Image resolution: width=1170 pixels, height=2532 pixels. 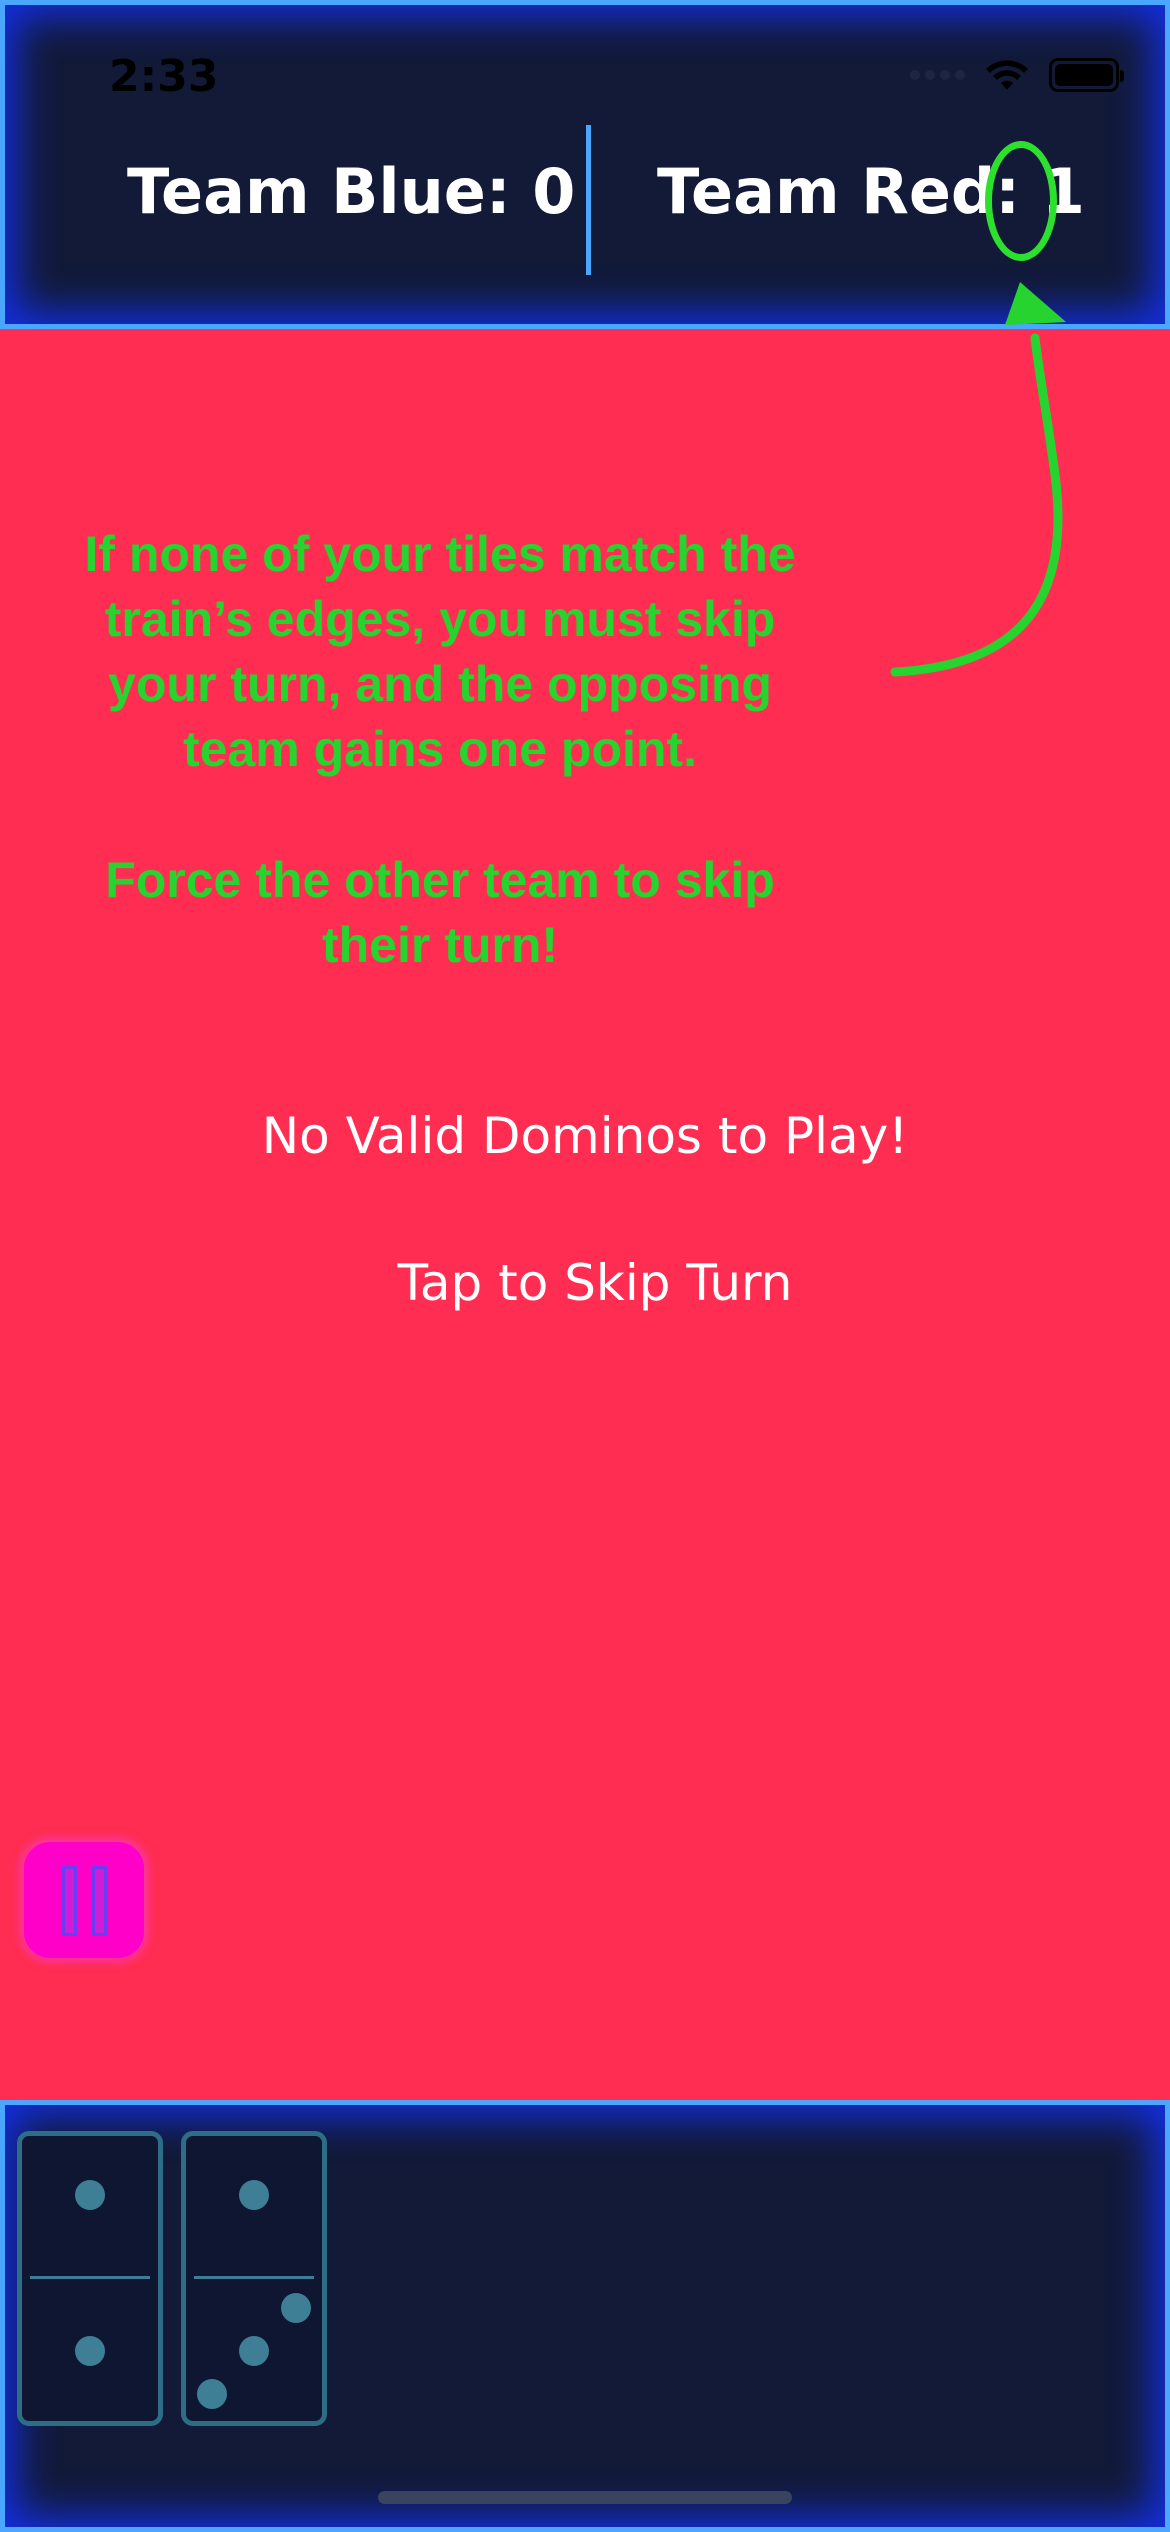 I want to click on status-time: 2:33, so click(x=164, y=76).